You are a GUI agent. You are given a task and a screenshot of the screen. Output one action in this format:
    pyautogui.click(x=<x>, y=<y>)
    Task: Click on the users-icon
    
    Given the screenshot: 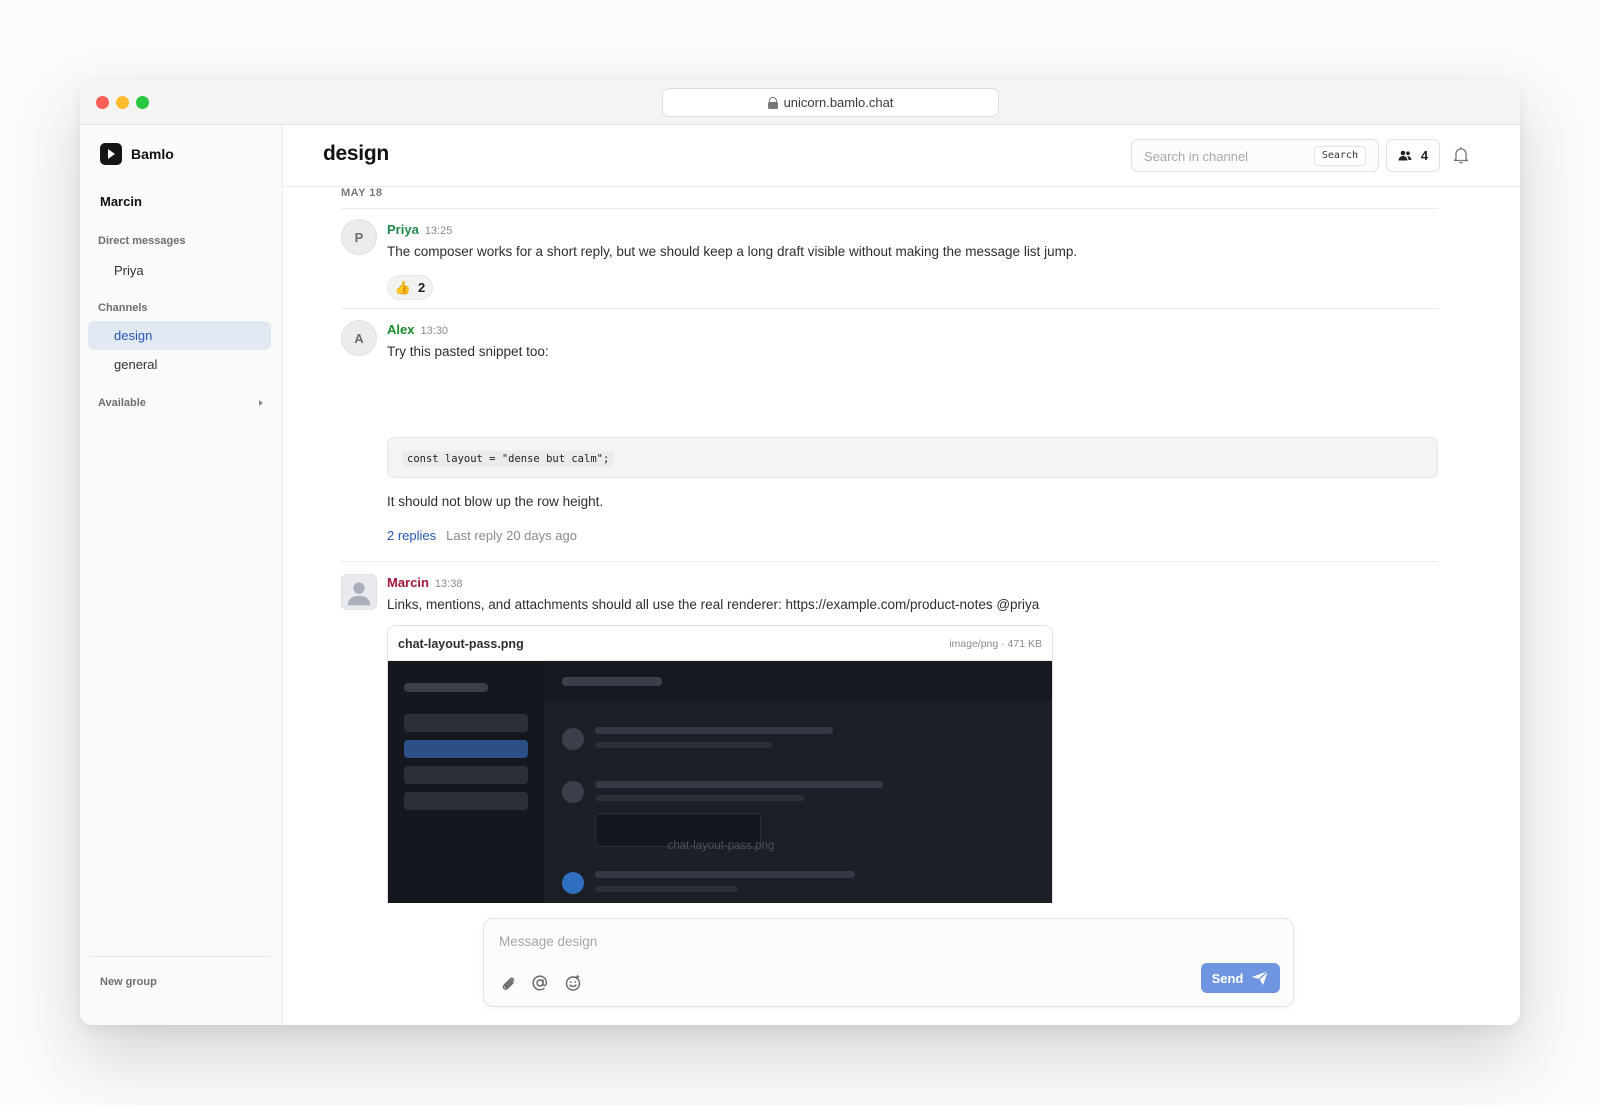 What is the action you would take?
    pyautogui.click(x=1405, y=155)
    